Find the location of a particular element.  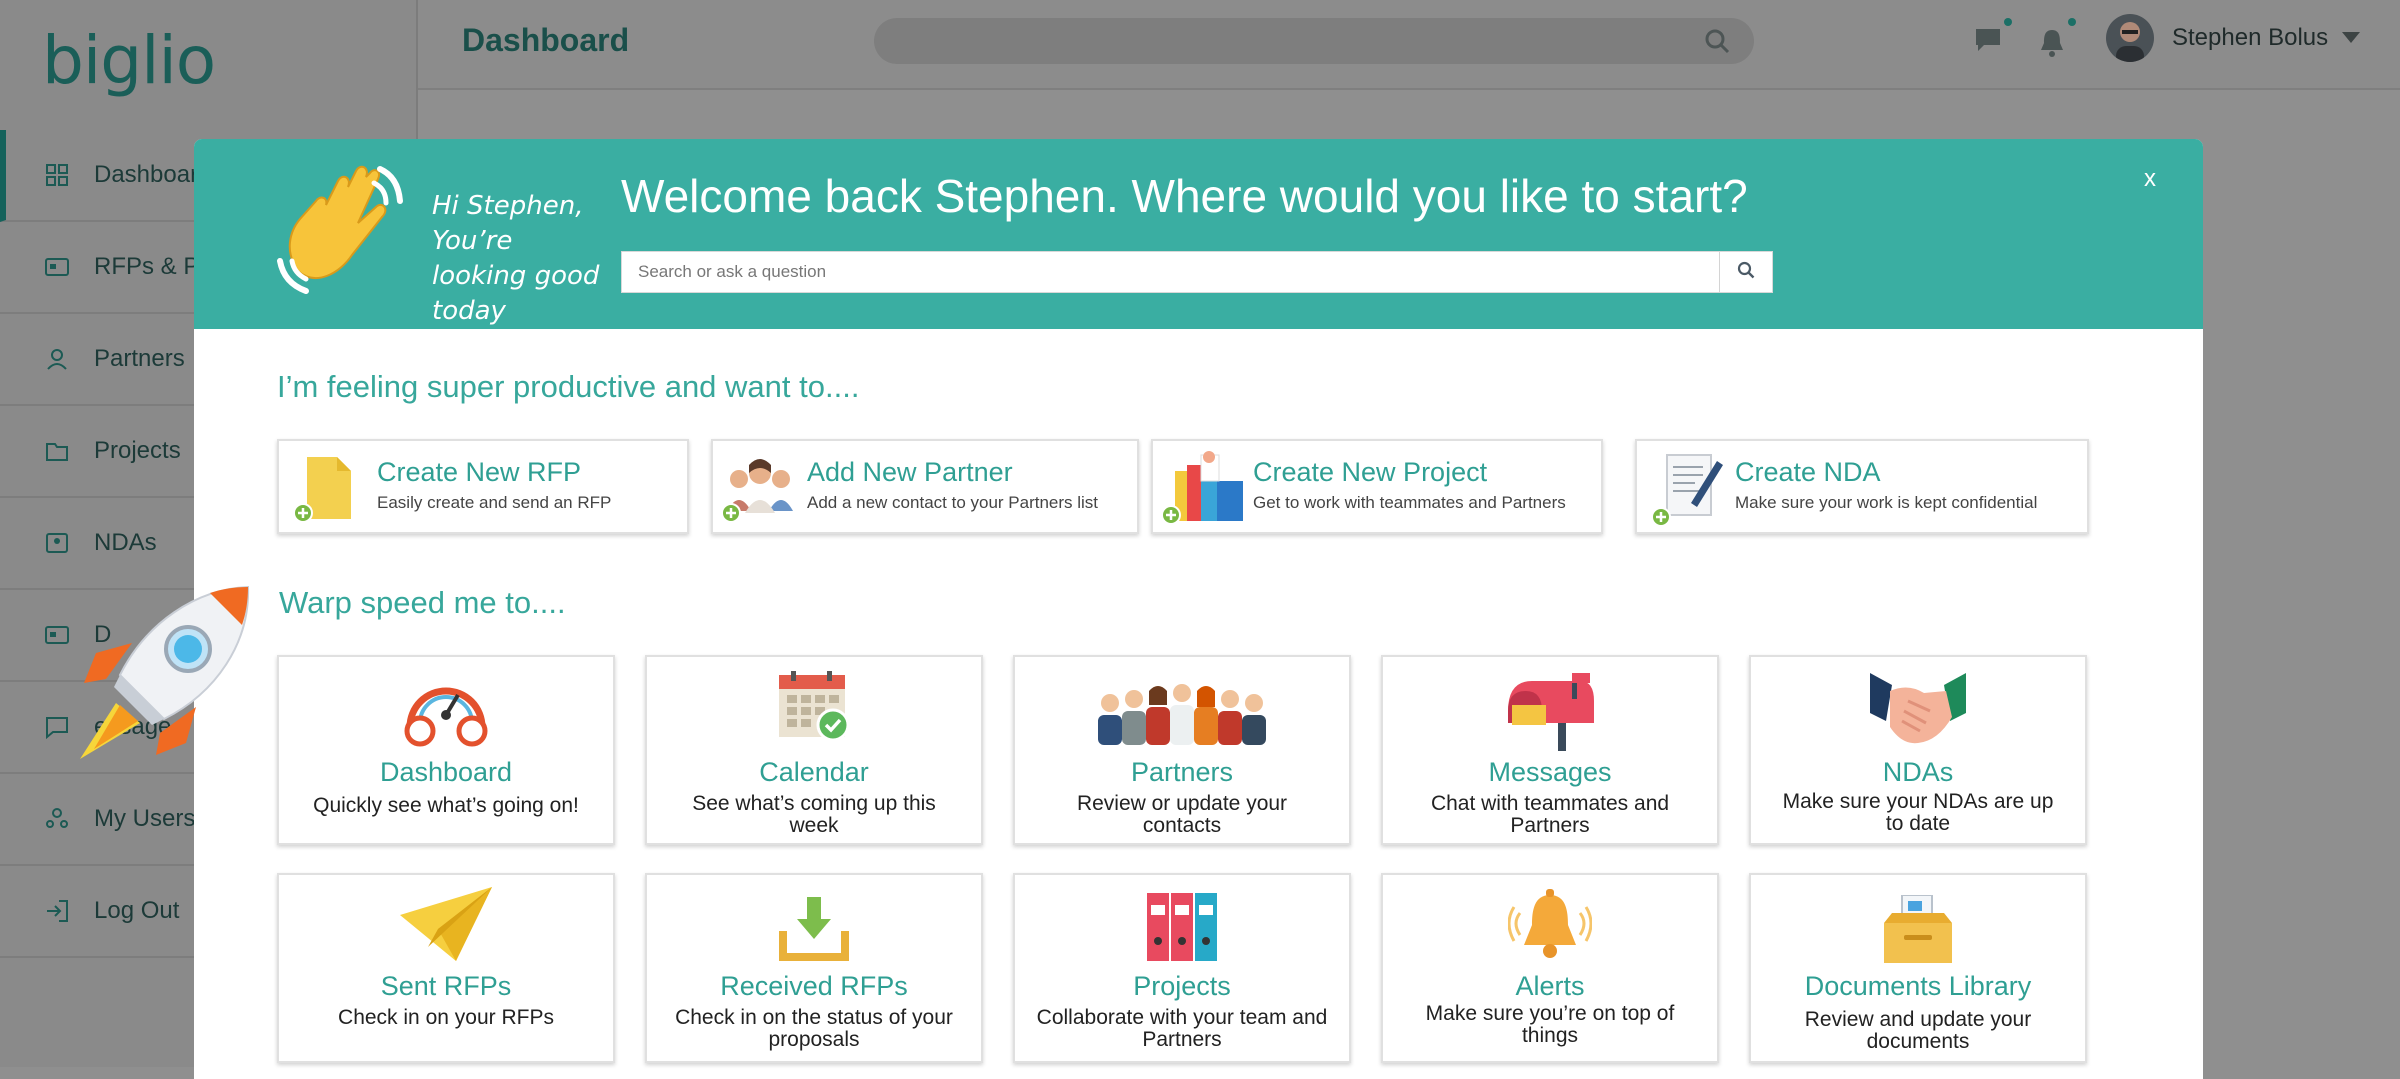

sidebar-item-label: Projects is located at coordinates (137, 450).